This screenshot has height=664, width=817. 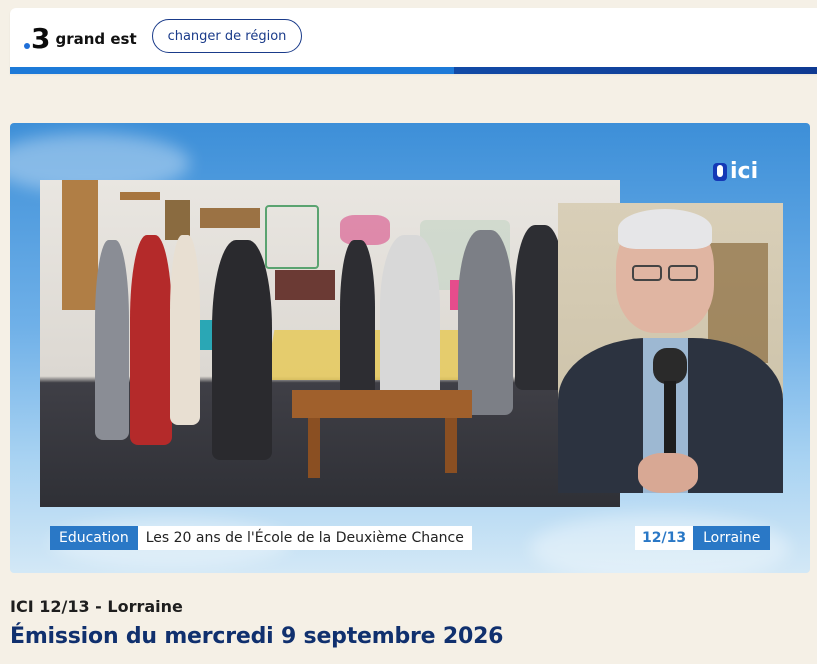 I want to click on sofa, so click(x=305, y=285).